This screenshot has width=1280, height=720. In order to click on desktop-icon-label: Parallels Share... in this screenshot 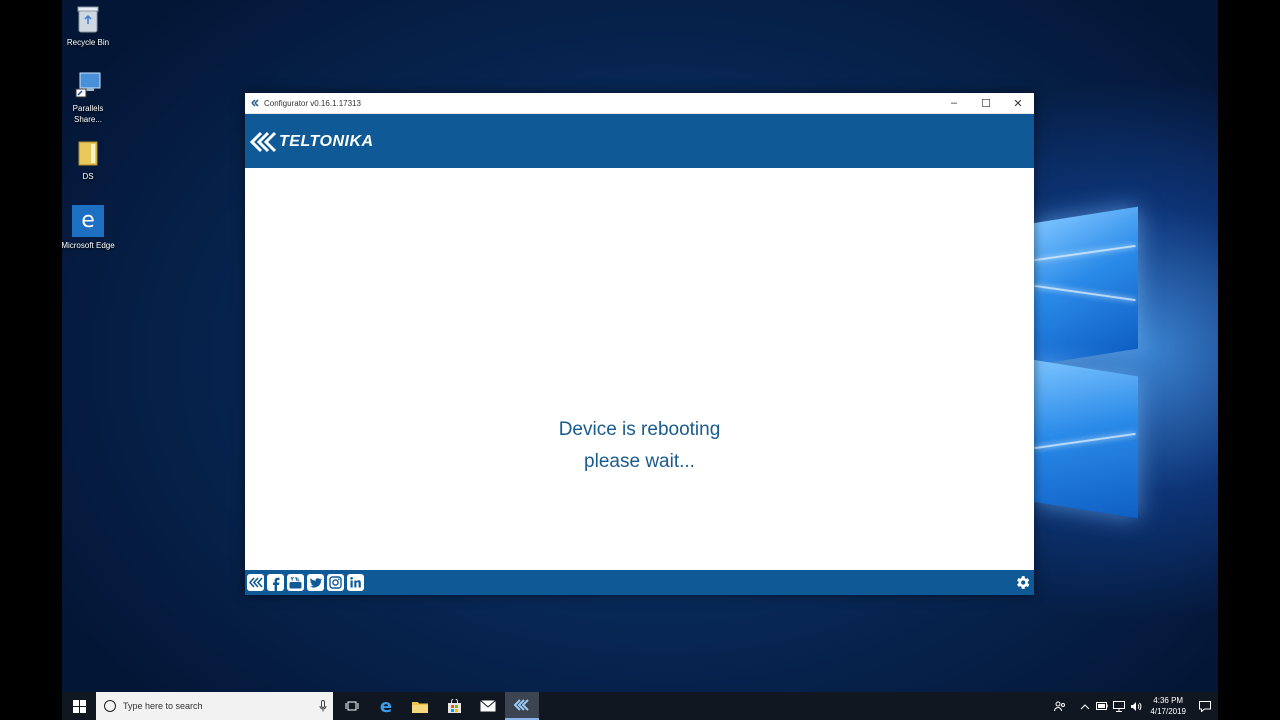, I will do `click(88, 114)`.